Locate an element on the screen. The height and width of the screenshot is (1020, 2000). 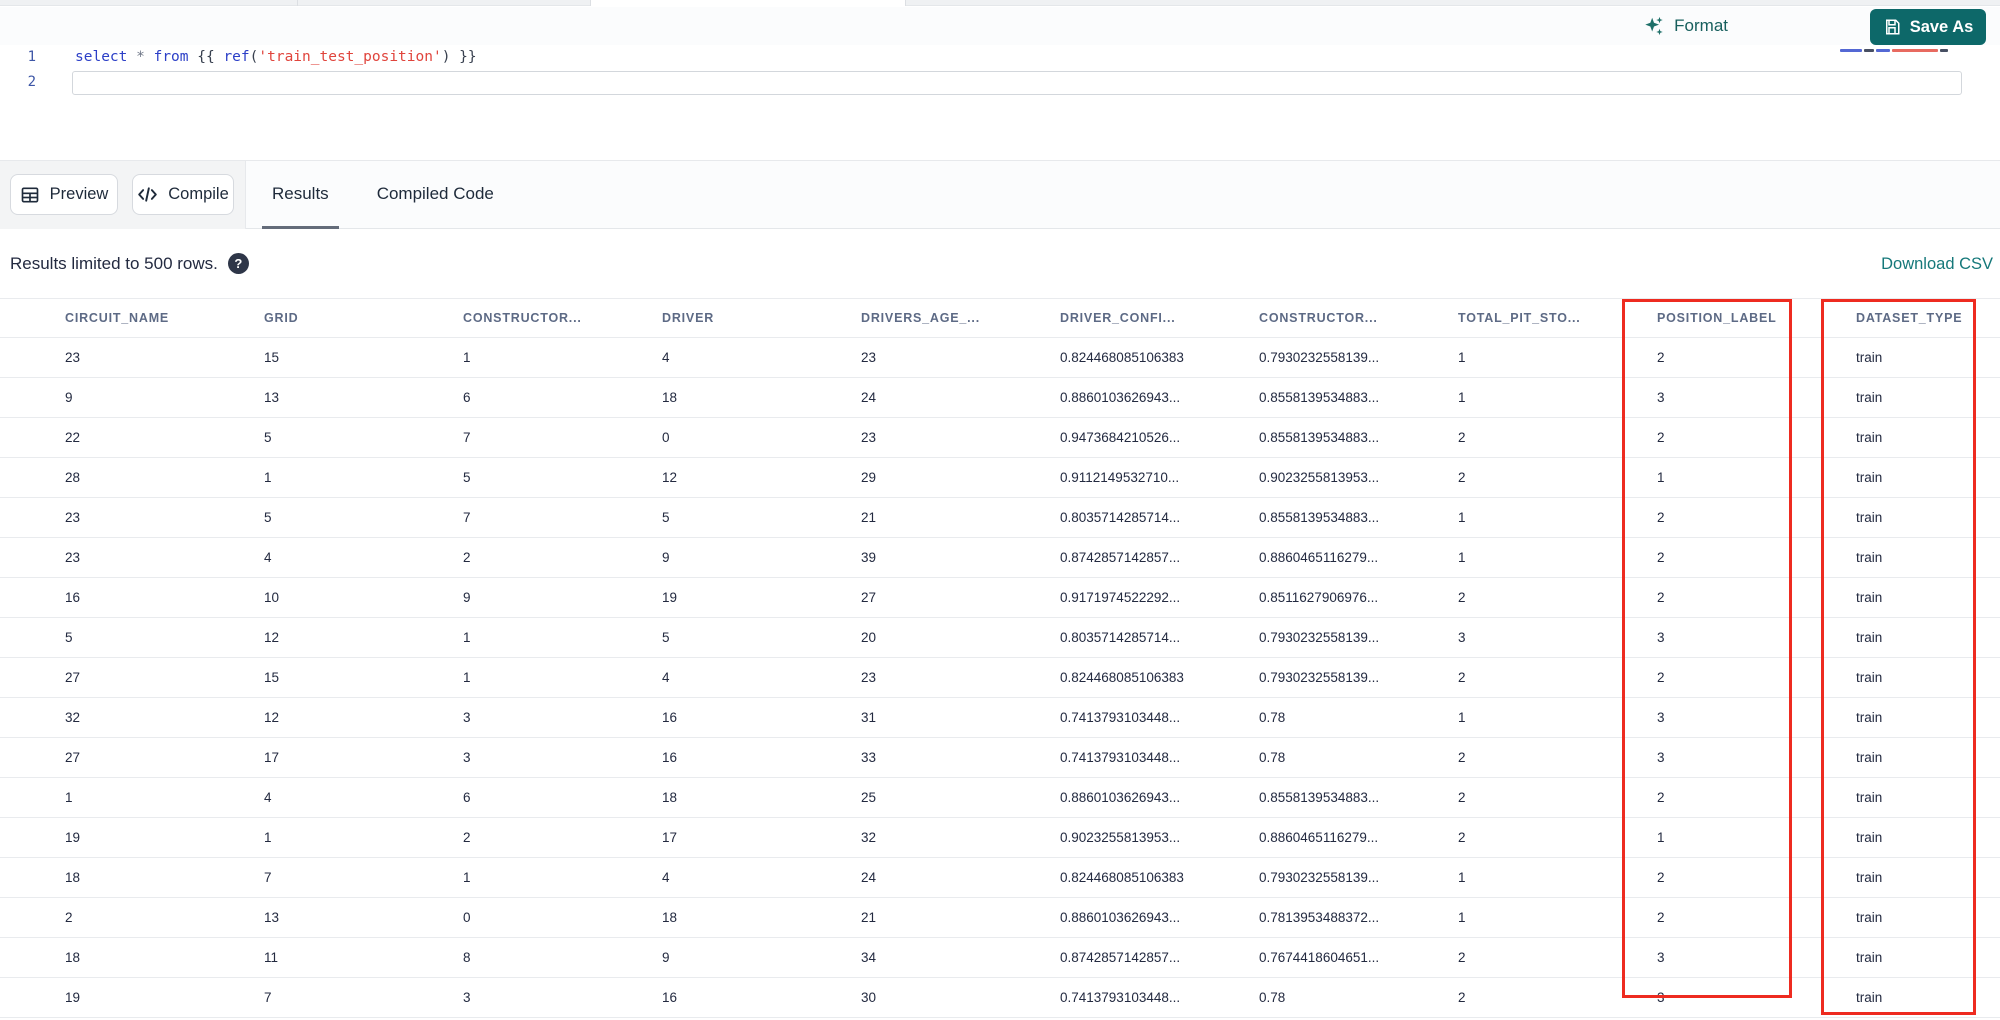
column-header-grid: GRID is located at coordinates (363, 318).